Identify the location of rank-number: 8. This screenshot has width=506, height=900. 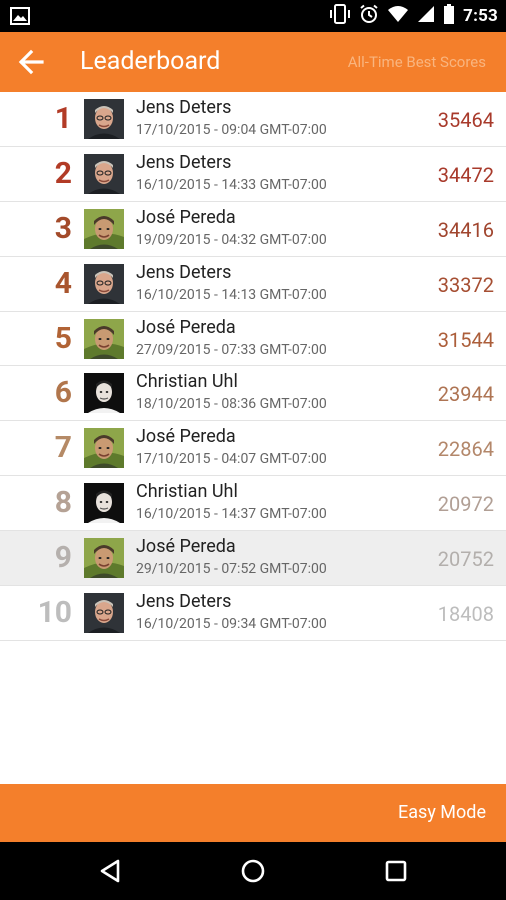
(63, 503).